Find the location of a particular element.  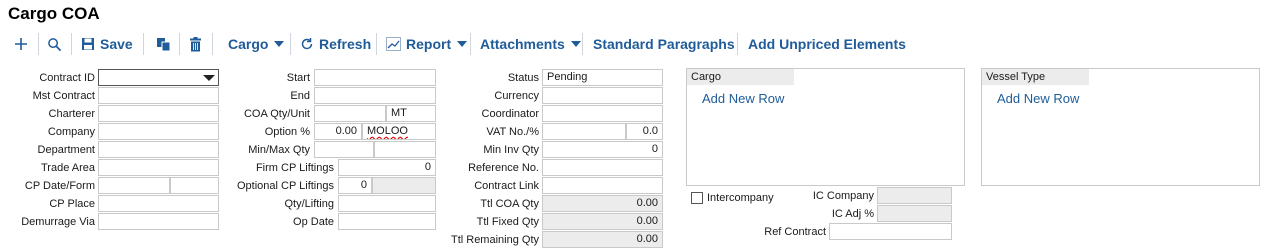

vat-pct-field: 0.0 is located at coordinates (644, 131).